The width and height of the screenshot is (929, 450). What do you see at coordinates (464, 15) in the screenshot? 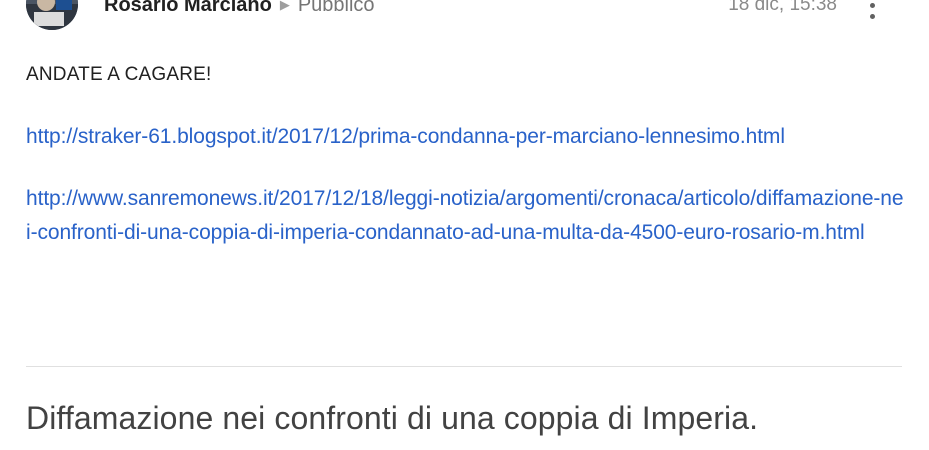
I see `post-header: Rosario Marciano ▶ Pubblico 18 dic, 15:38` at bounding box center [464, 15].